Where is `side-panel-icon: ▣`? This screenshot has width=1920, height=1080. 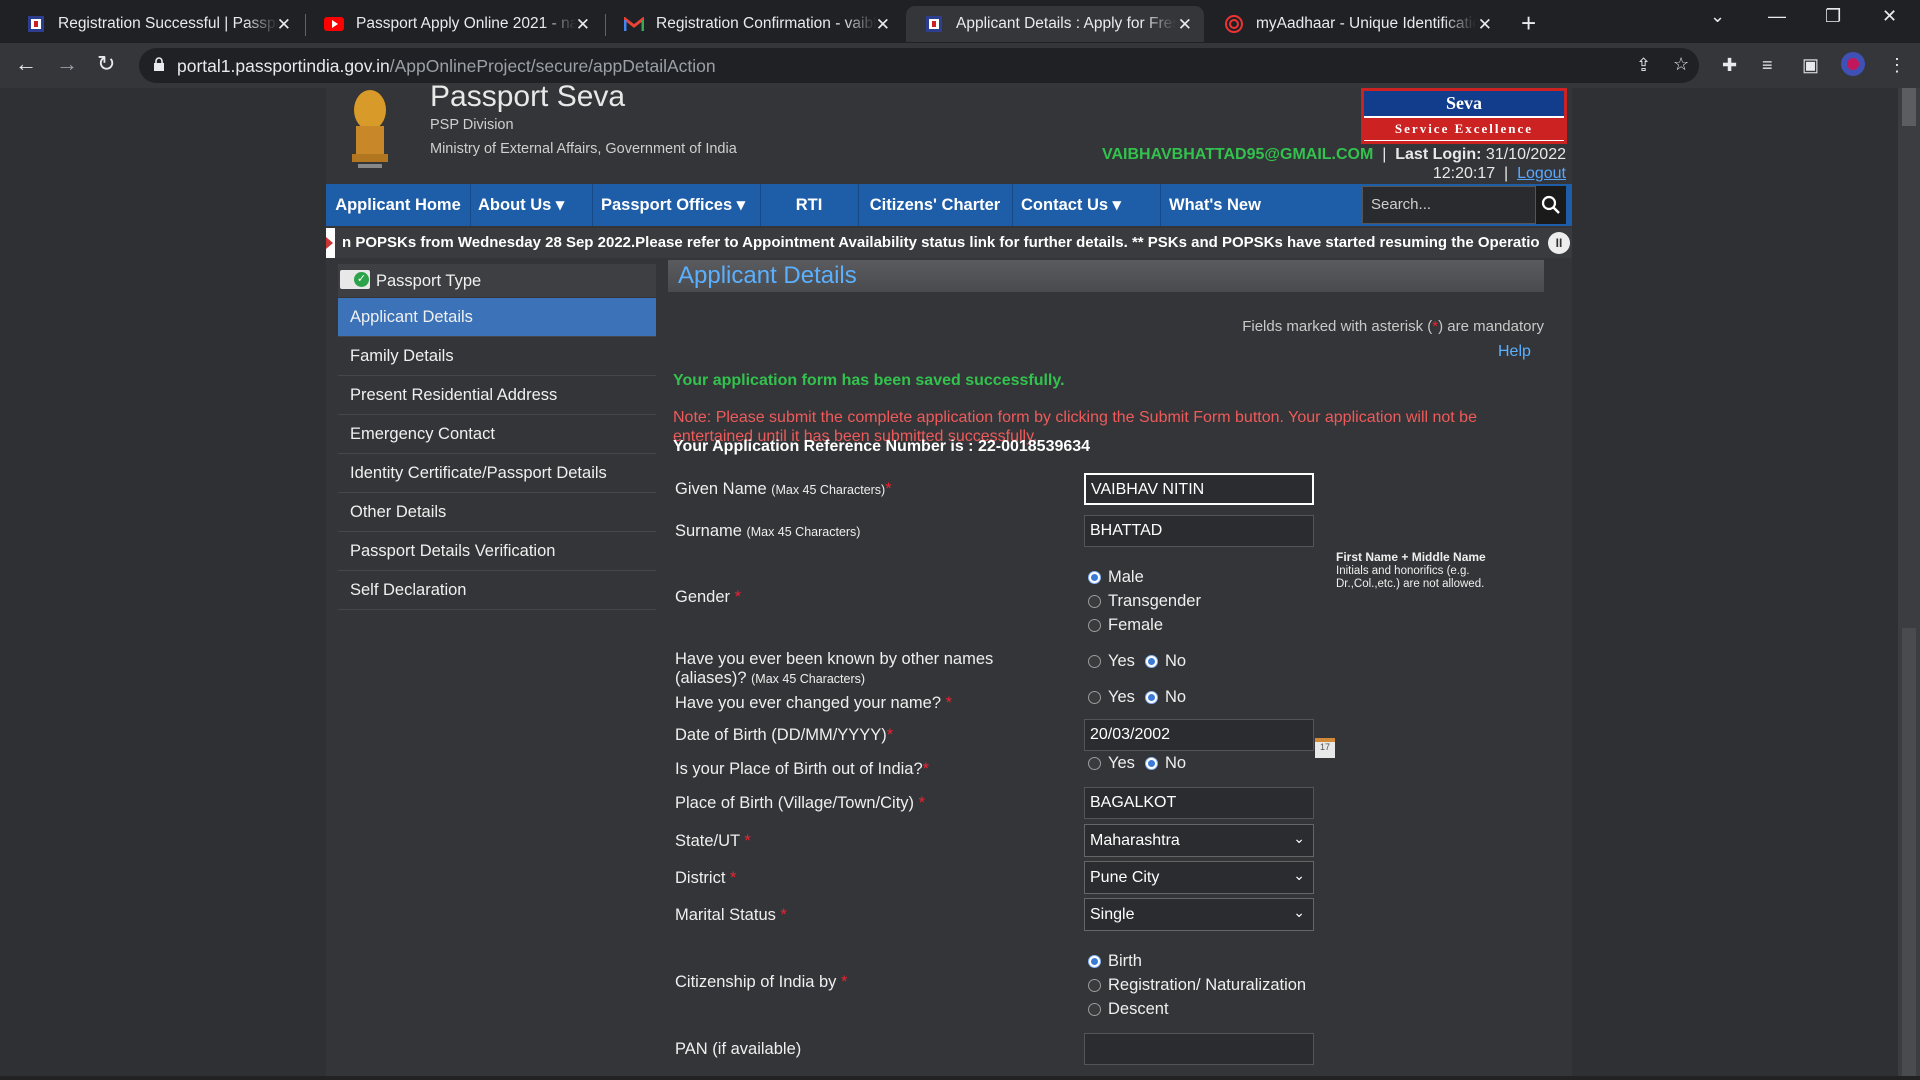 side-panel-icon: ▣ is located at coordinates (1810, 65).